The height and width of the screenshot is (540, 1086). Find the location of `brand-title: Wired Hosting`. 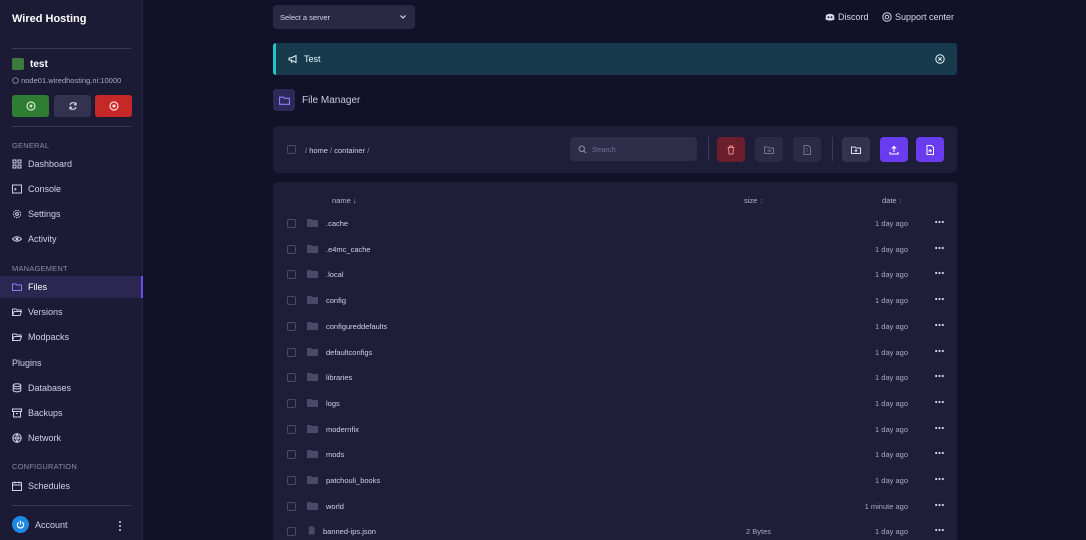

brand-title: Wired Hosting is located at coordinates (49, 19).